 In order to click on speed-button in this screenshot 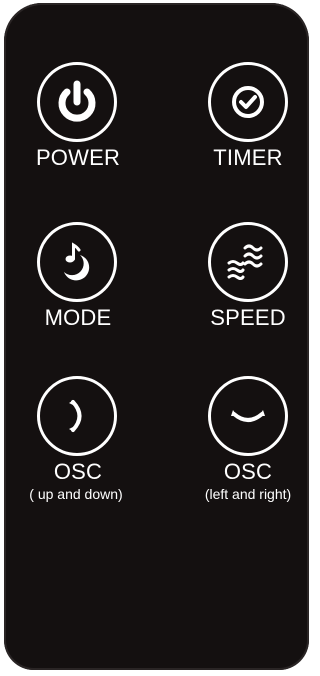, I will do `click(248, 262)`.